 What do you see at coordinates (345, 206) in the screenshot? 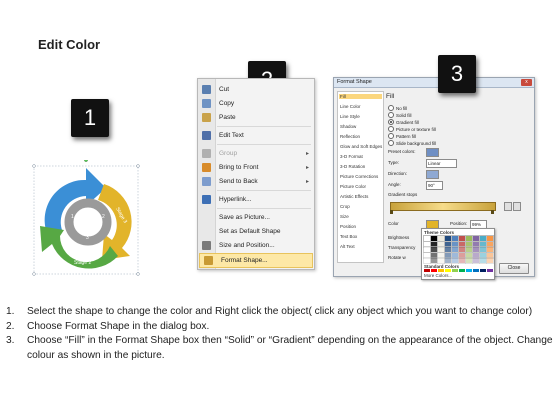
I see `category-crop: Crop` at bounding box center [345, 206].